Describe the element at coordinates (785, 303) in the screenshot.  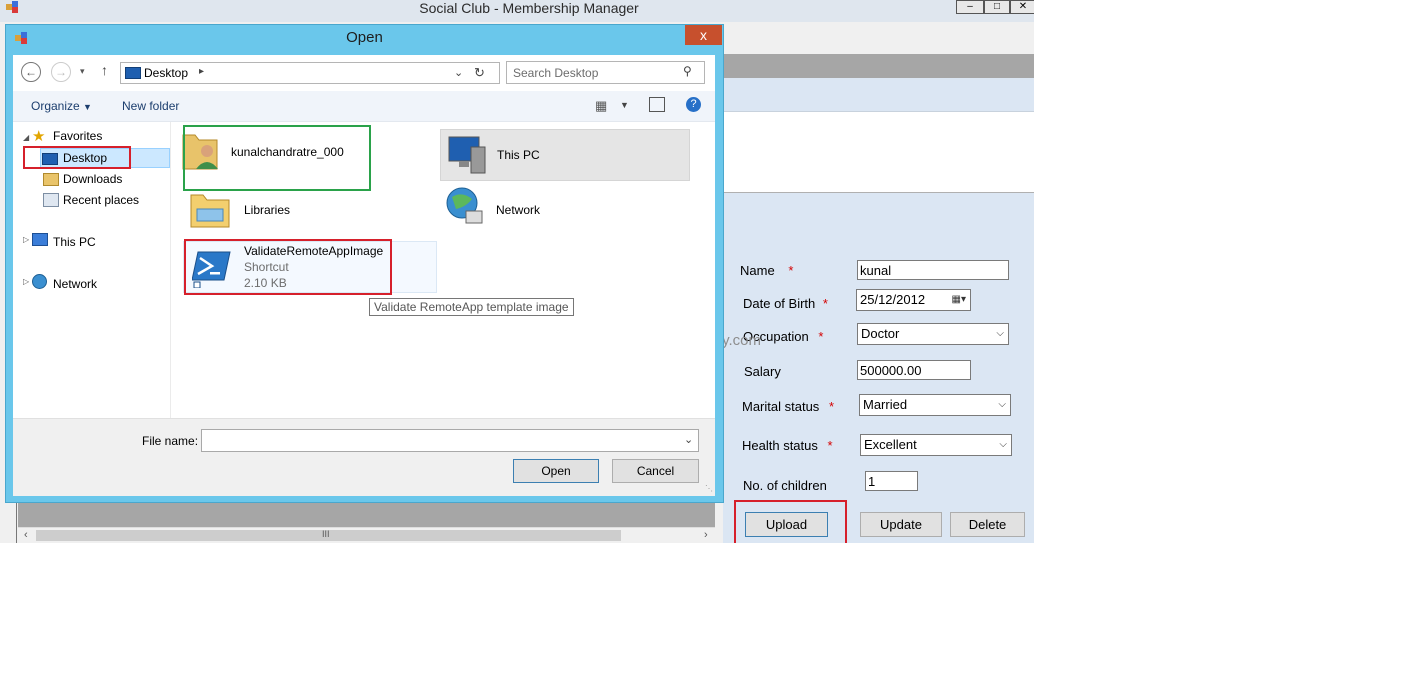
I see `dob-label: Date of Birth *` at that location.